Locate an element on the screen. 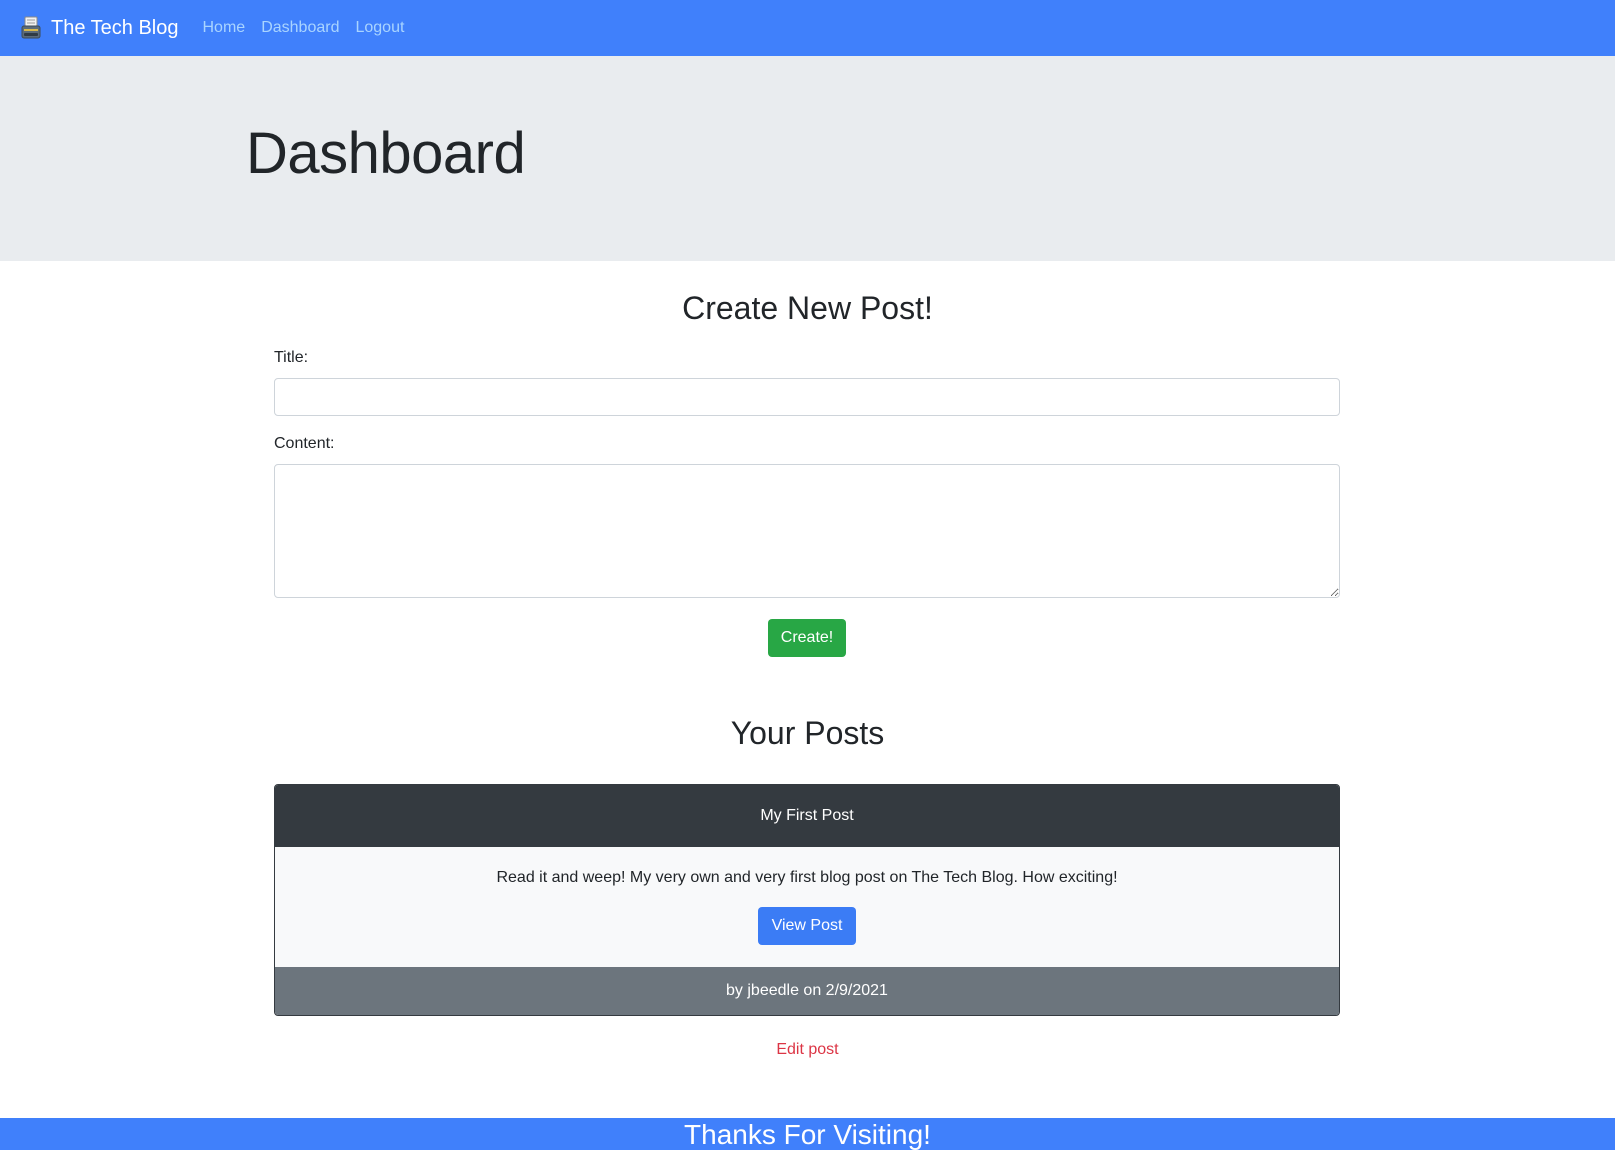 This screenshot has height=1150, width=1615. view-post-button: View Post is located at coordinates (807, 926).